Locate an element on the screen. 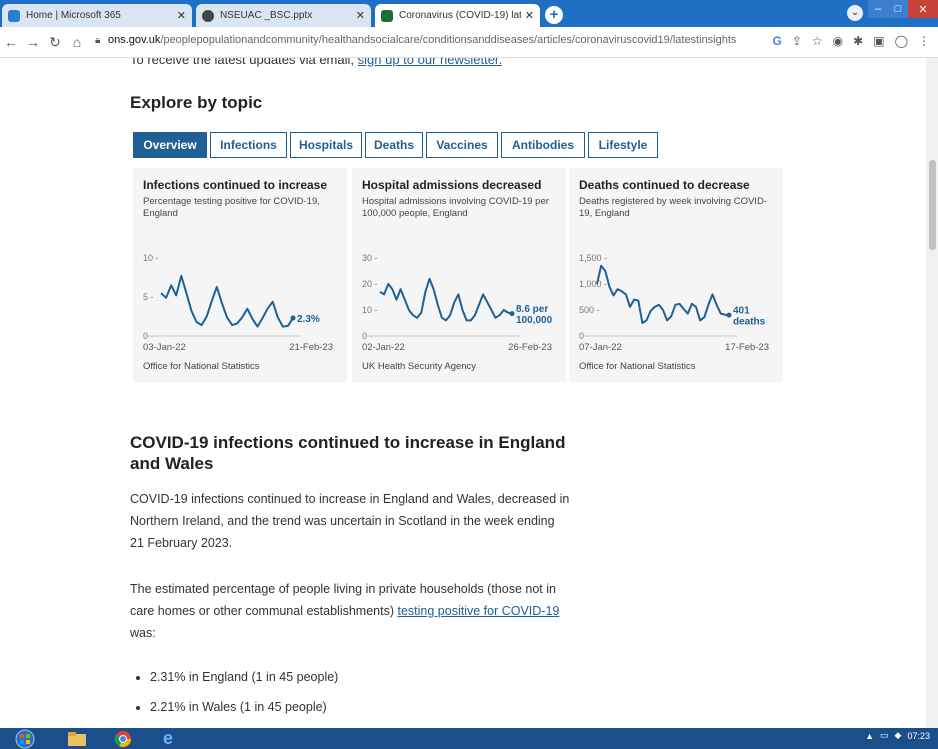 This screenshot has height=749, width=938. paragraph-2-tail: was: is located at coordinates (143, 633).